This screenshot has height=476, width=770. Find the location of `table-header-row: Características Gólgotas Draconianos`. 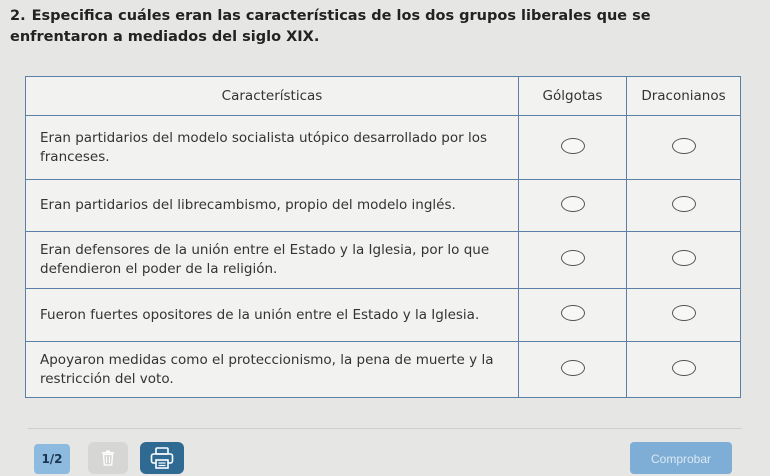

table-header-row: Características Gólgotas Draconianos is located at coordinates (383, 96).